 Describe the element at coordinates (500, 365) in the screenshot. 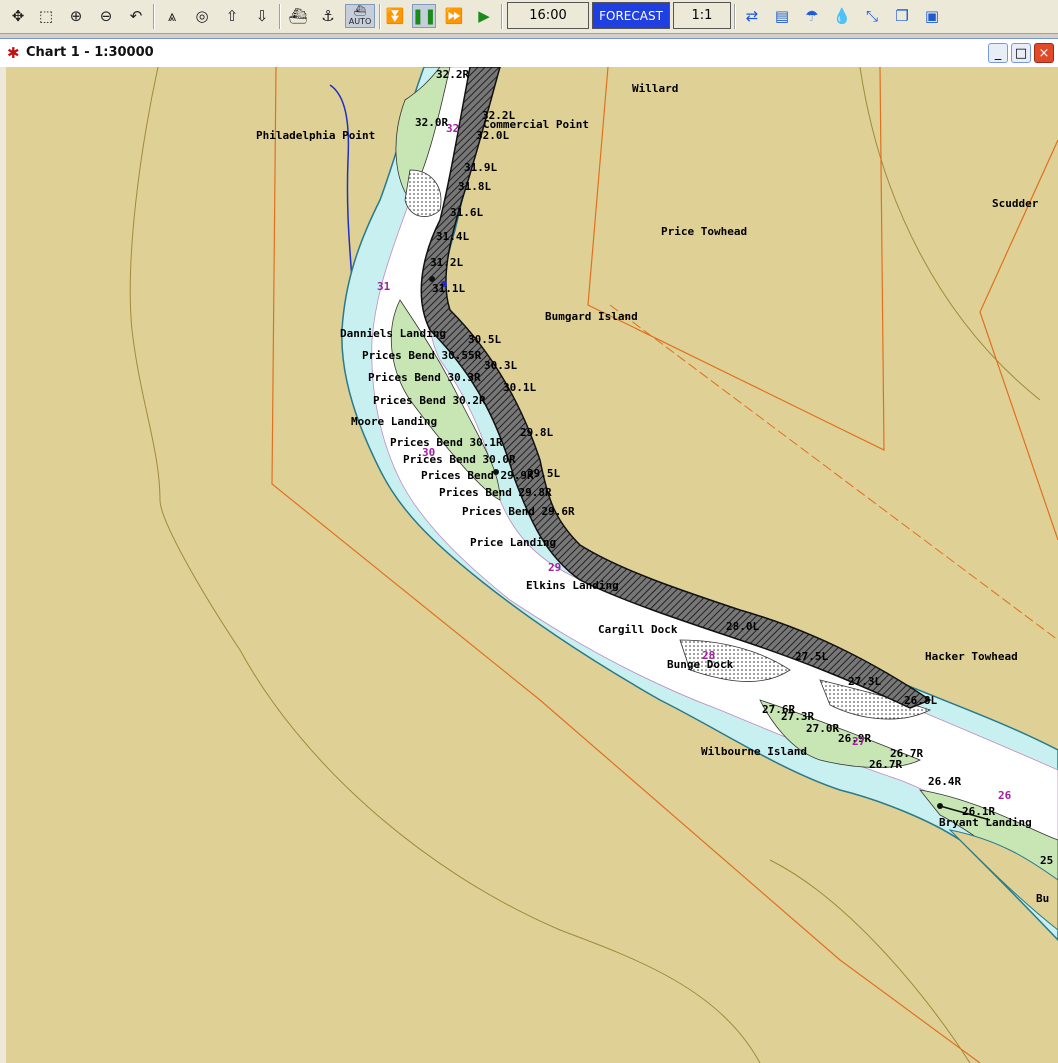

I see `mile-marker: 30.3L` at that location.